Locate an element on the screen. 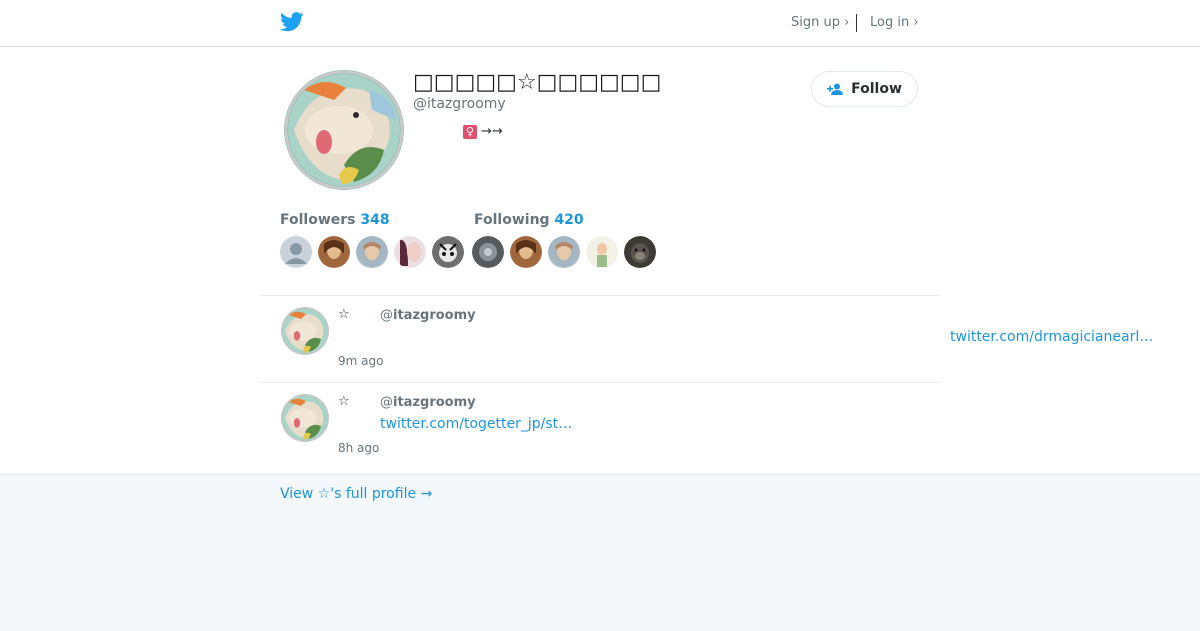  female-sign-icon: ♀ is located at coordinates (470, 131).